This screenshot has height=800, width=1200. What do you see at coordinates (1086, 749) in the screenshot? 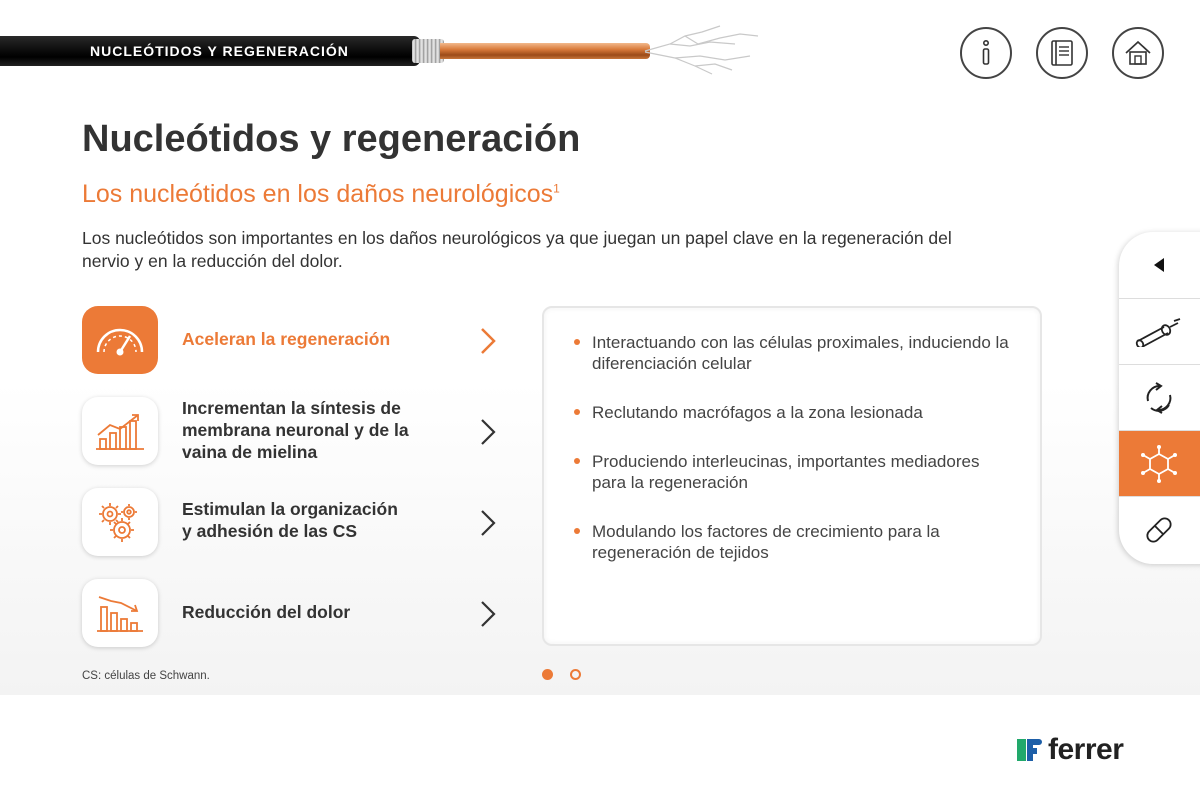
I see `brand-name: ferrer` at bounding box center [1086, 749].